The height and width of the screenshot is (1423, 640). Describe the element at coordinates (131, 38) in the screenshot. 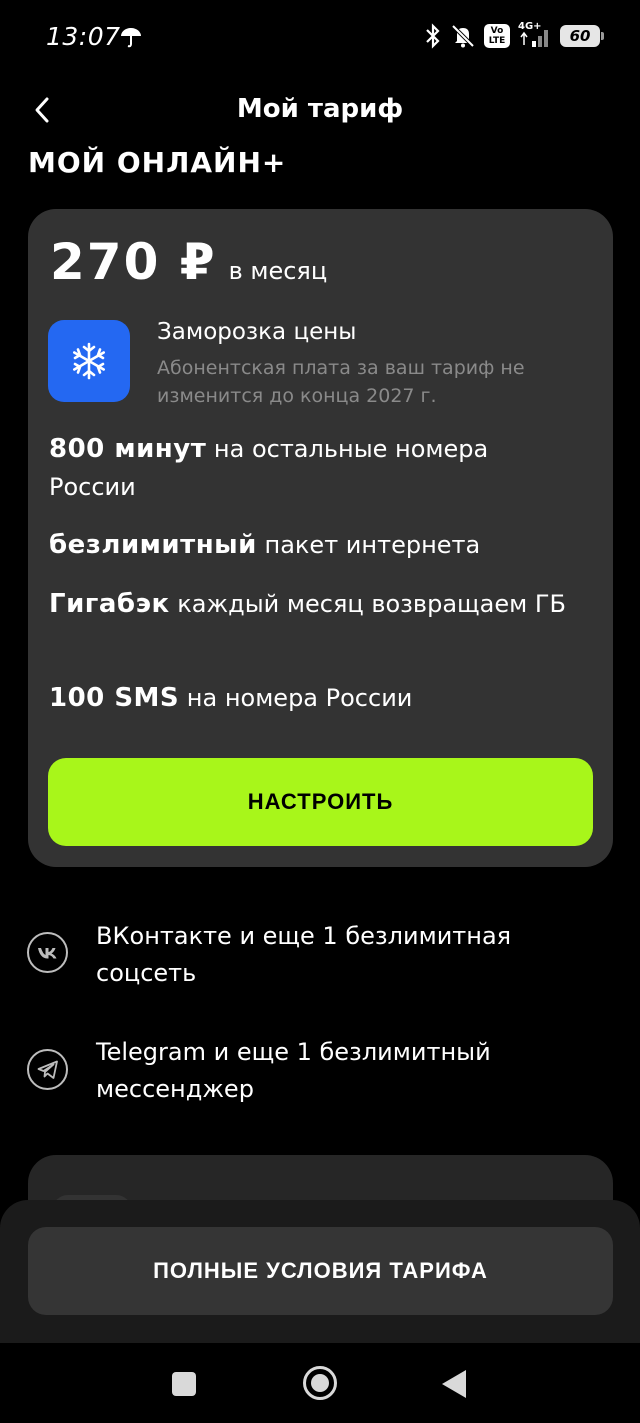

I see `umbrella-icon` at that location.